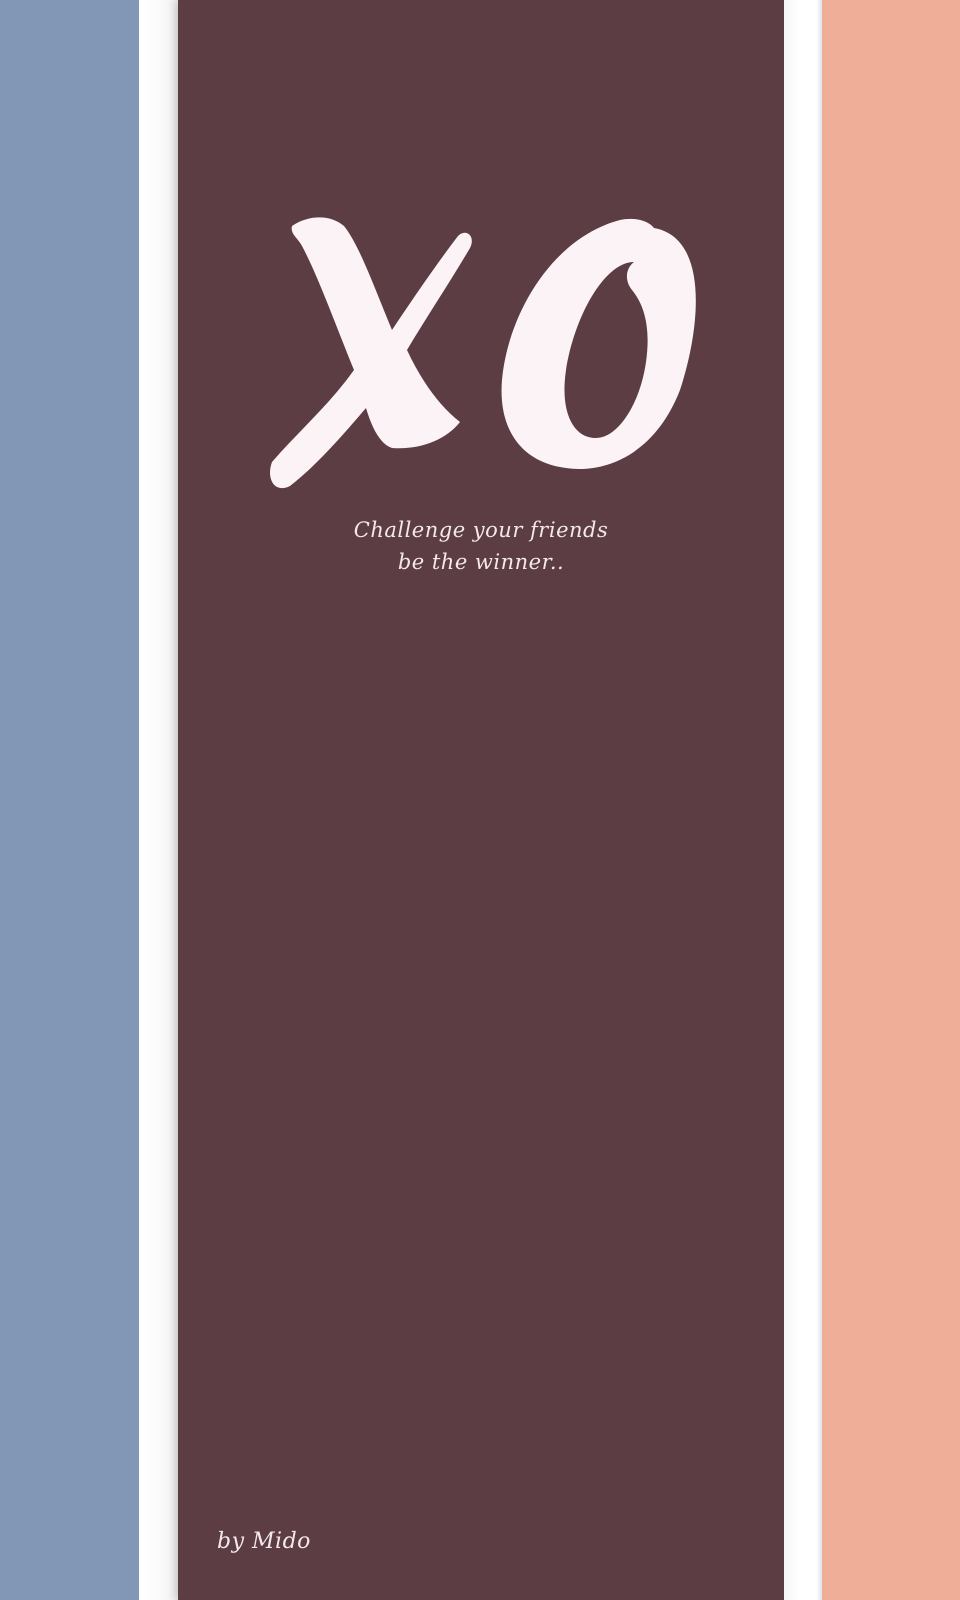 The image size is (960, 1600). What do you see at coordinates (481, 546) in the screenshot?
I see `tagline: Challenge your friends be the winner..` at bounding box center [481, 546].